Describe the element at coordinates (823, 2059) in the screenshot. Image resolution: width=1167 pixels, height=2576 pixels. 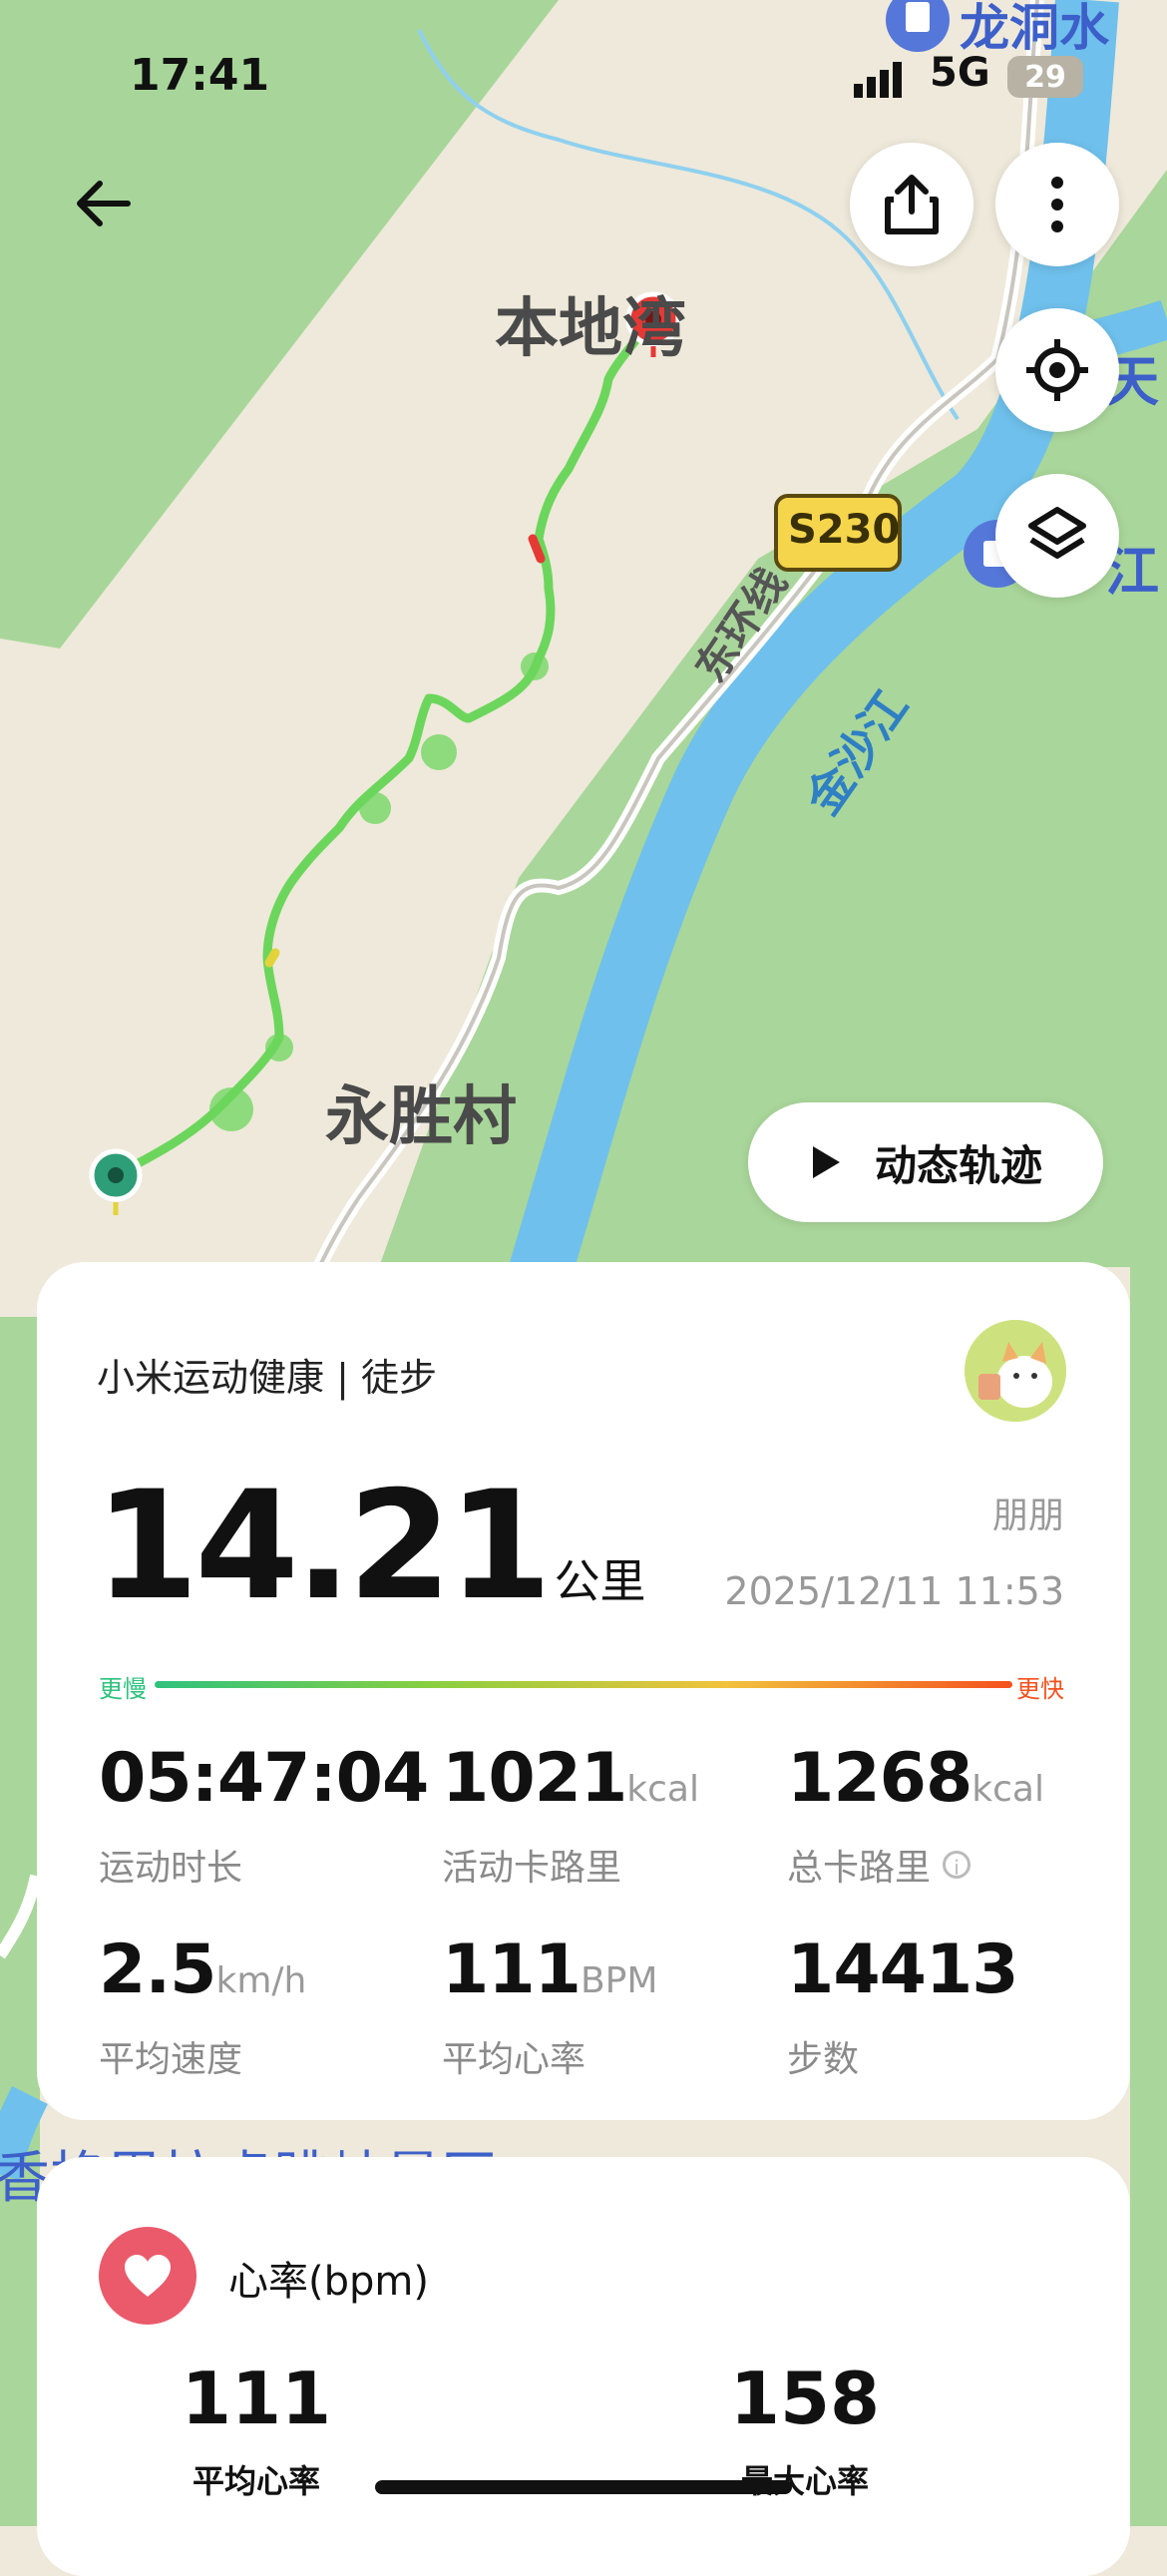
I see `stat-steps-label: 步数` at that location.